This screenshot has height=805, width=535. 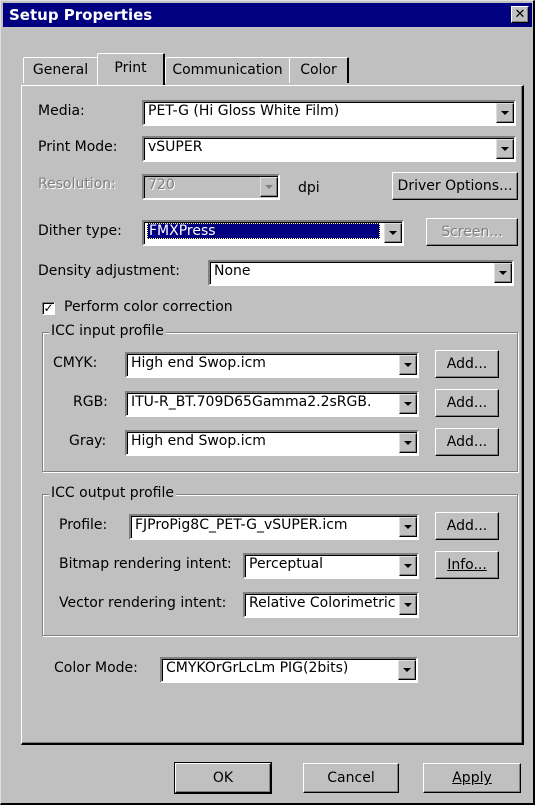 I want to click on rgb-profile-select: ITU-R_BT.709D65Gamma2.2sRGB., so click(x=272, y=404).